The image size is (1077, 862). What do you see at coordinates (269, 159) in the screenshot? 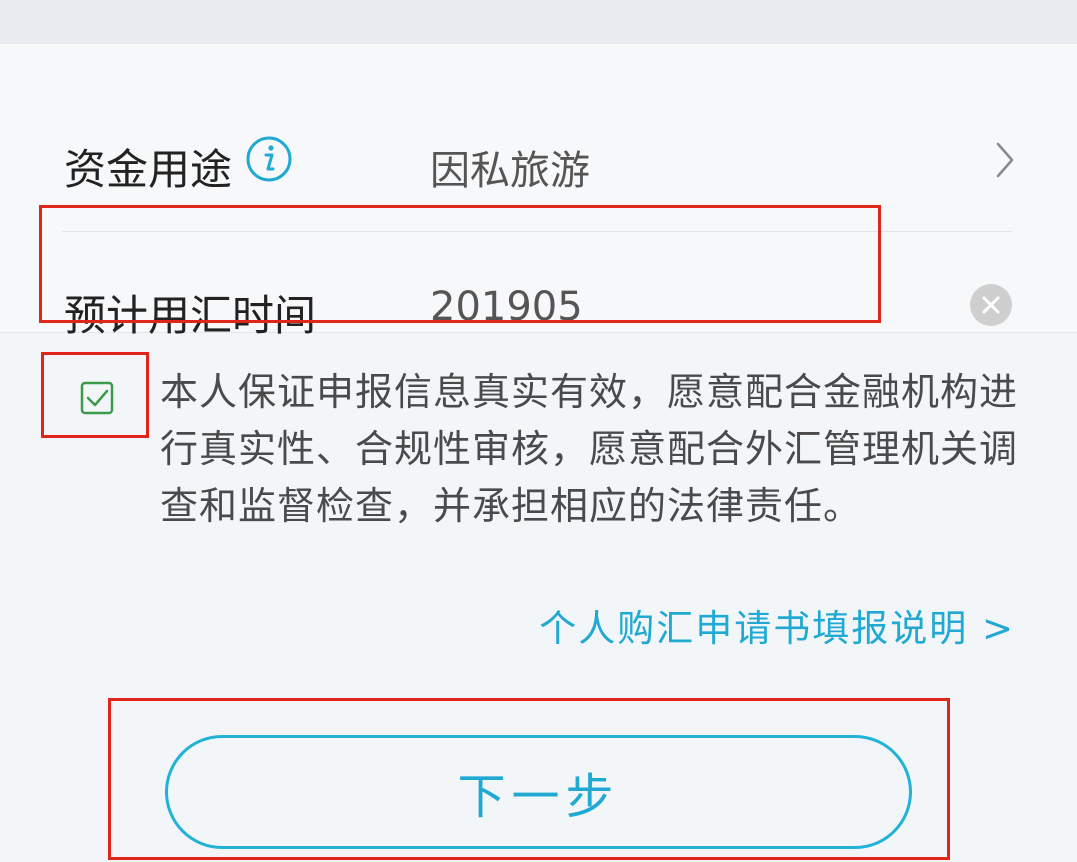
I see `info-icon` at bounding box center [269, 159].